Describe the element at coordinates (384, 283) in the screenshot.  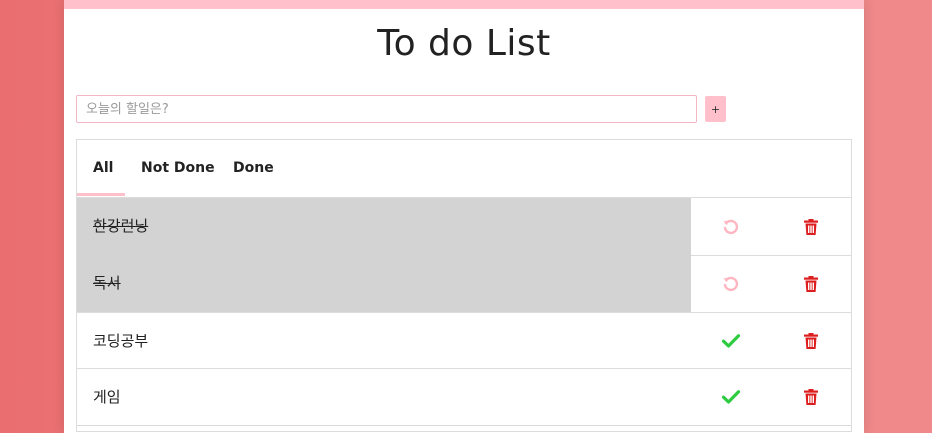
I see `task-text-area: 독서` at that location.